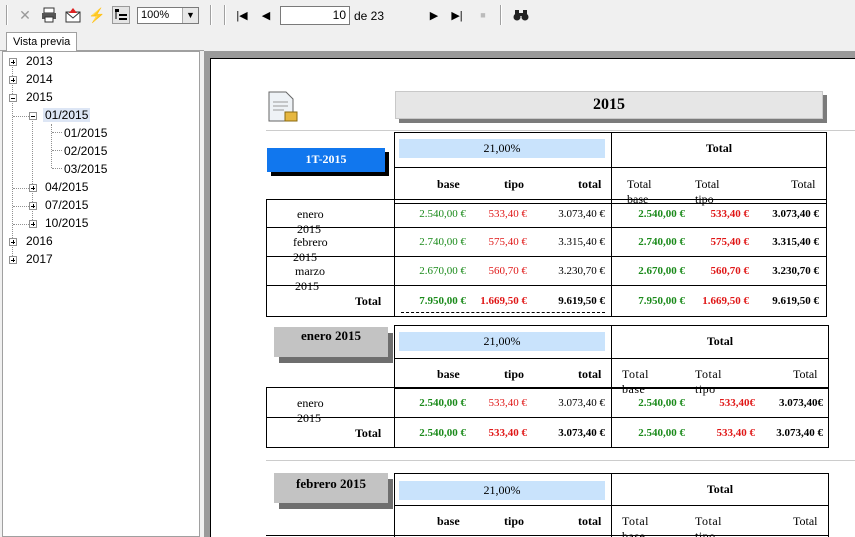  What do you see at coordinates (66, 205) in the screenshot?
I see `tree-node-q3-2015: 07/2015` at bounding box center [66, 205].